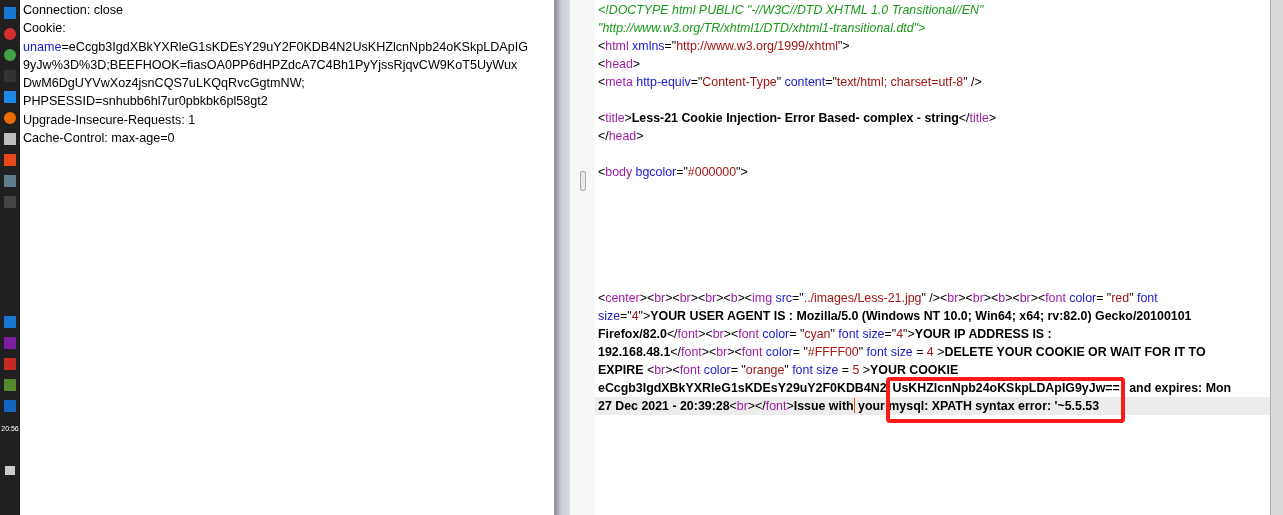 The width and height of the screenshot is (1283, 515). Describe the element at coordinates (797, 118) in the screenshot. I see `code-line: <title>Less-21 Cookie Injection- Error Based- complex - string</title>` at that location.